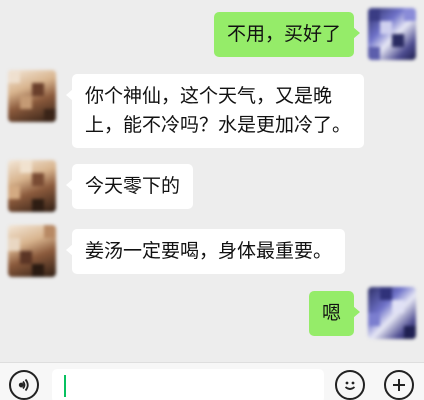  What do you see at coordinates (24, 385) in the screenshot?
I see `voice-icon` at bounding box center [24, 385].